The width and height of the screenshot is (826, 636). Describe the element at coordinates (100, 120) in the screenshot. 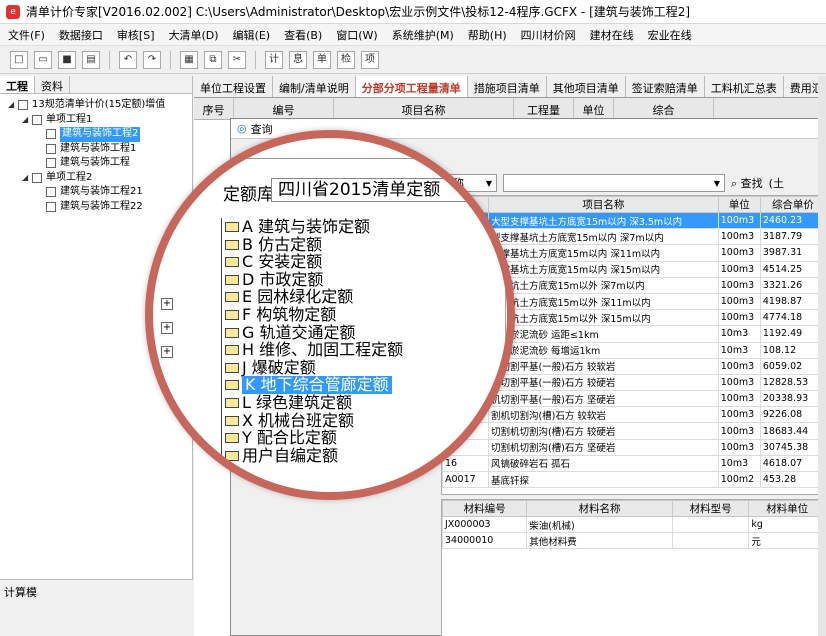

I see `tree-item: ◢ 单项工程1` at that location.